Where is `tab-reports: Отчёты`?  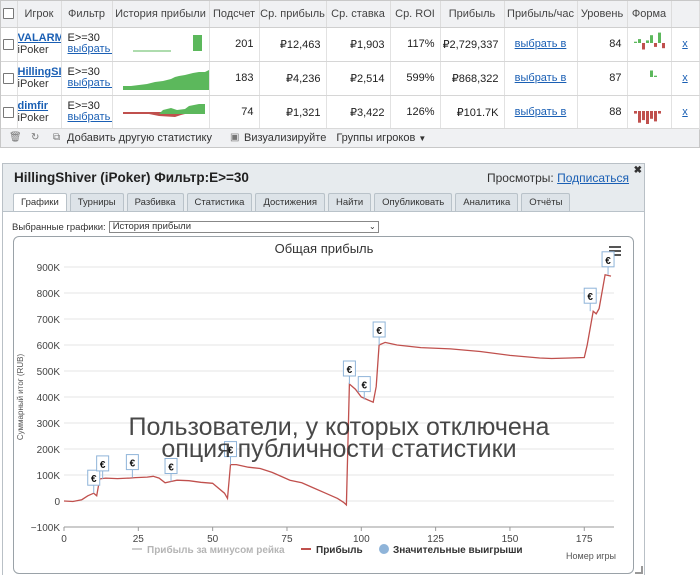
tab-reports: Отчёты is located at coordinates (546, 202).